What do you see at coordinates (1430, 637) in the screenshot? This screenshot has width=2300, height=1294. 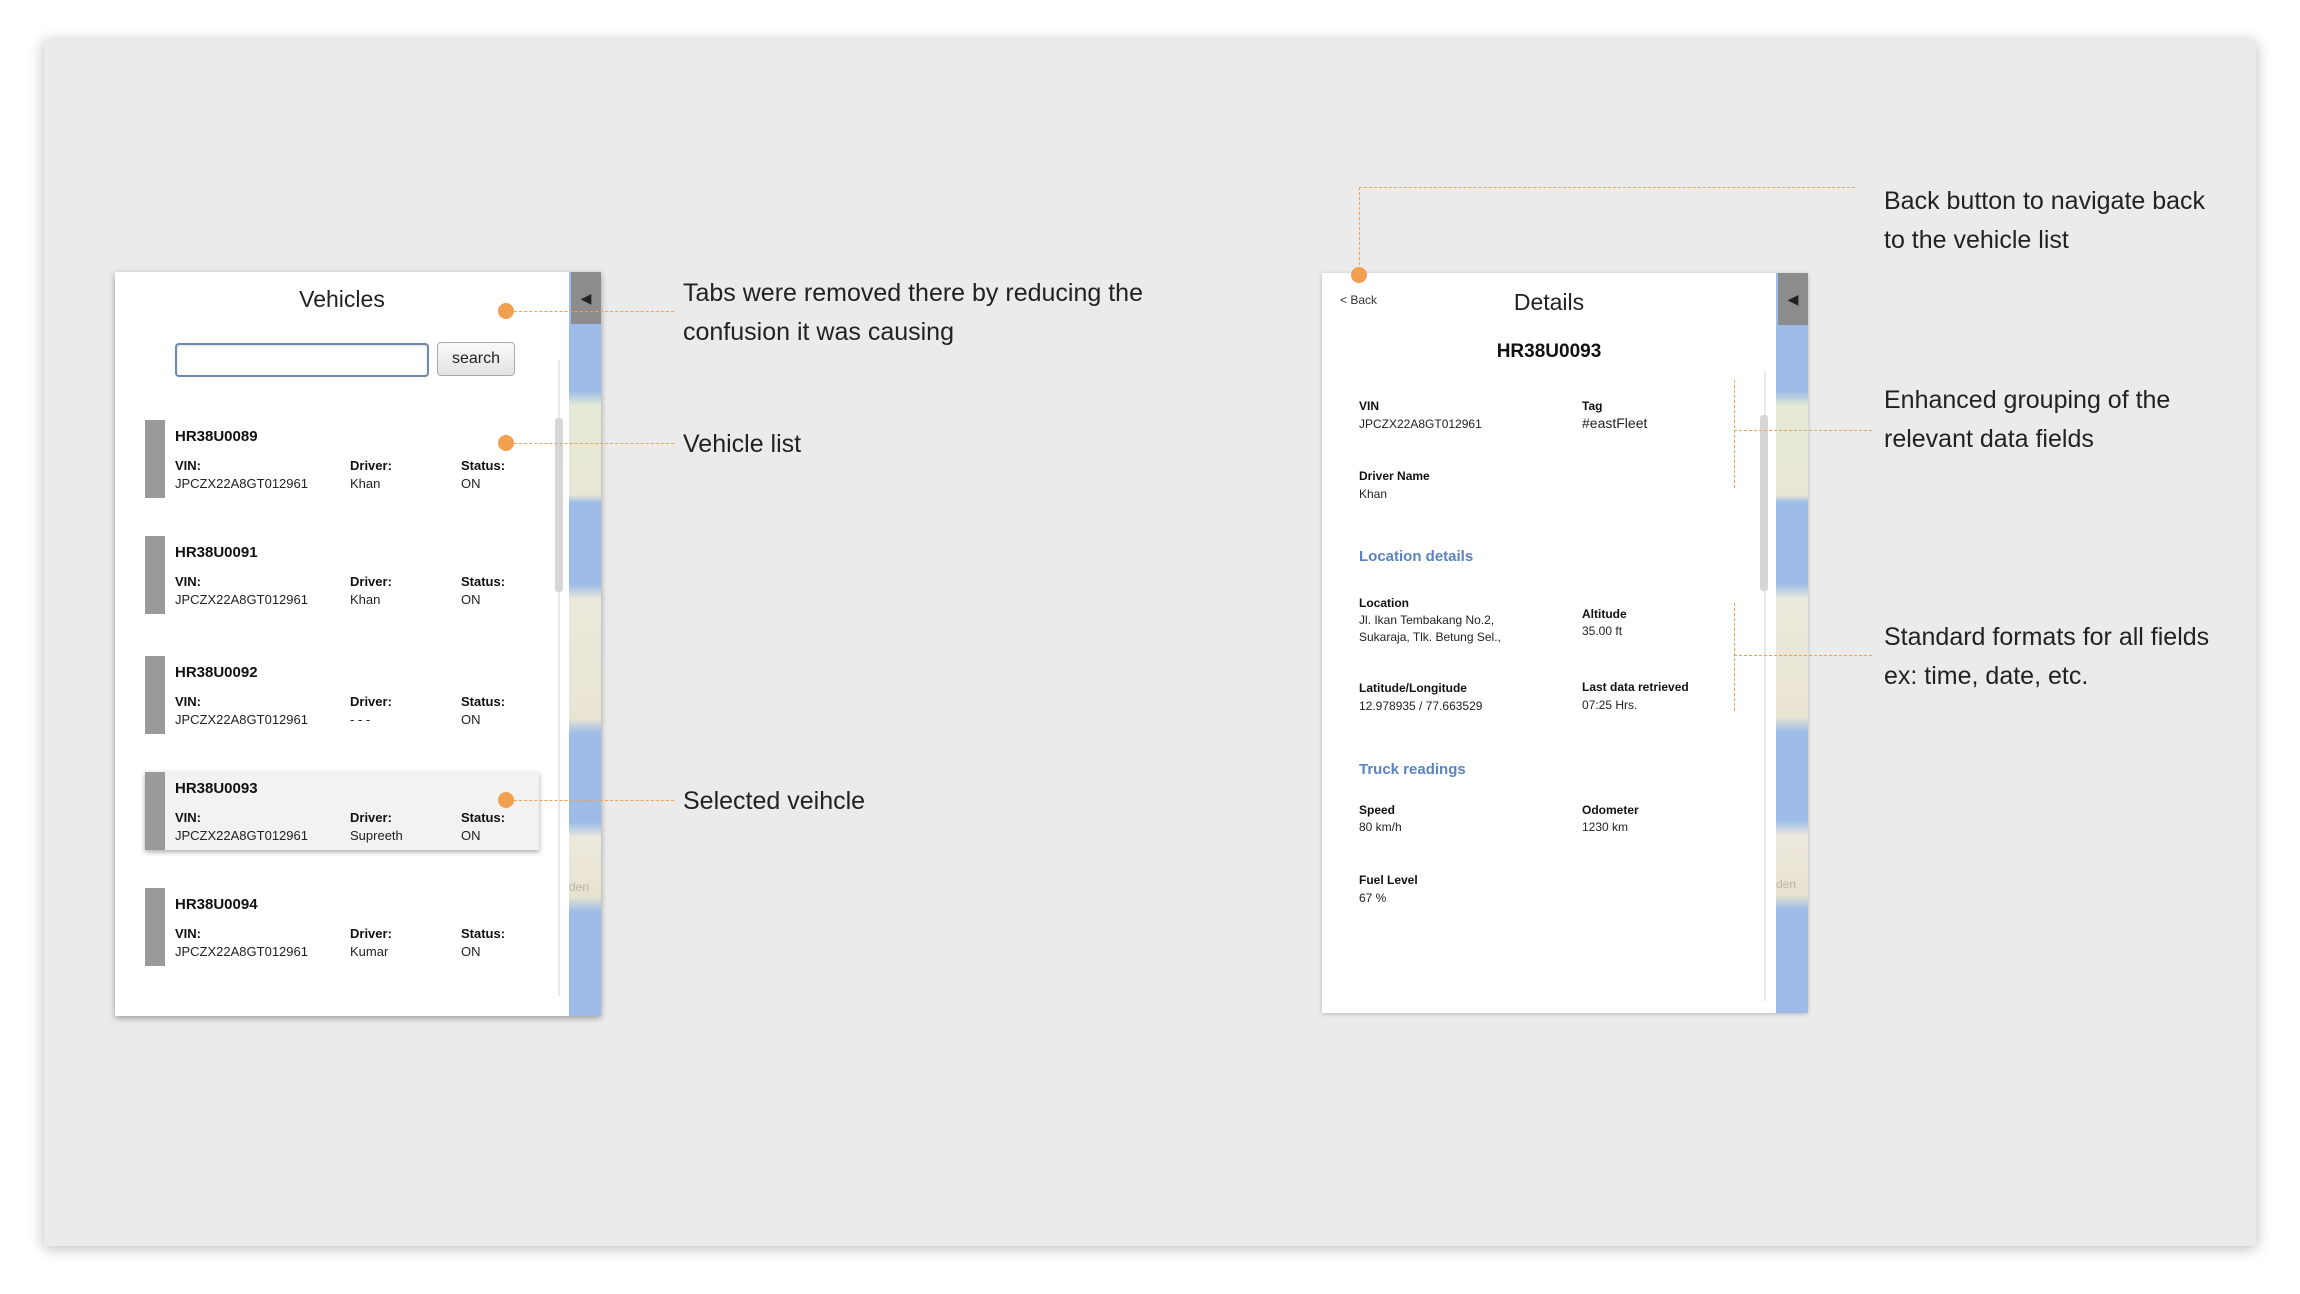 I see `location-address-line2: Sukaraja, Tlk. Betung Sel.,` at bounding box center [1430, 637].